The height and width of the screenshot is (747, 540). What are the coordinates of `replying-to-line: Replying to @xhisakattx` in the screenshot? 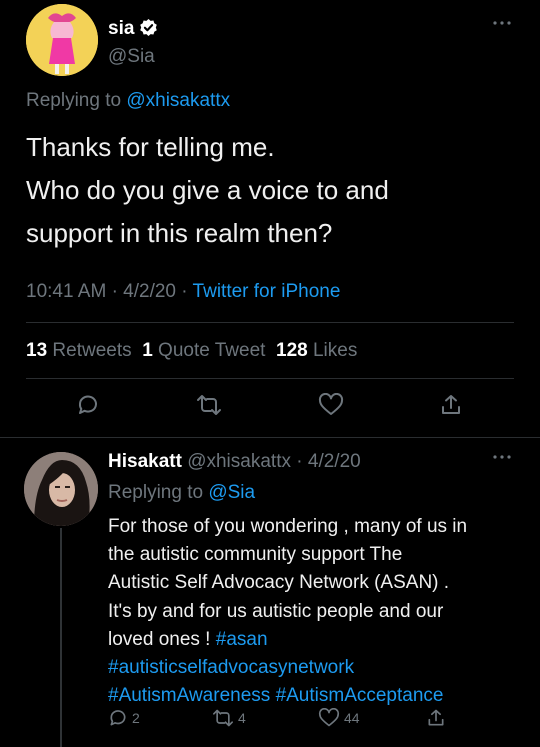 It's located at (128, 101).